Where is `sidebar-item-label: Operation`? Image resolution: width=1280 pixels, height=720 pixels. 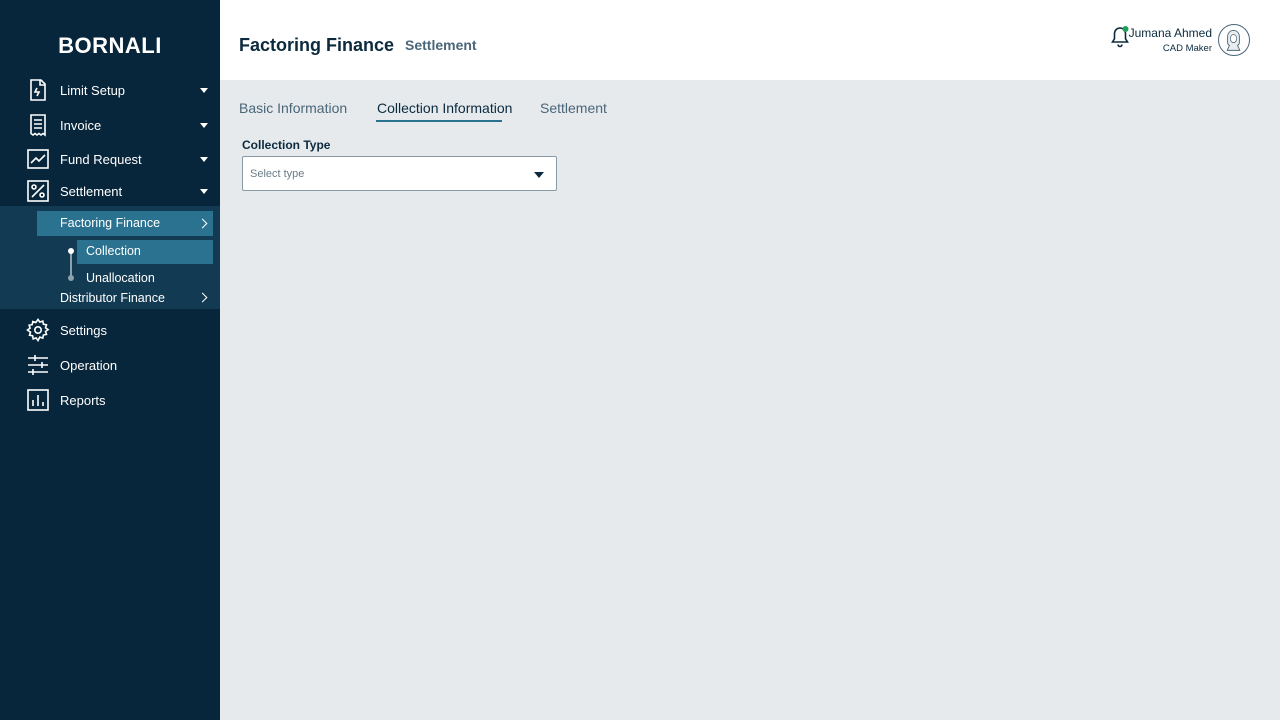 sidebar-item-label: Operation is located at coordinates (89, 365).